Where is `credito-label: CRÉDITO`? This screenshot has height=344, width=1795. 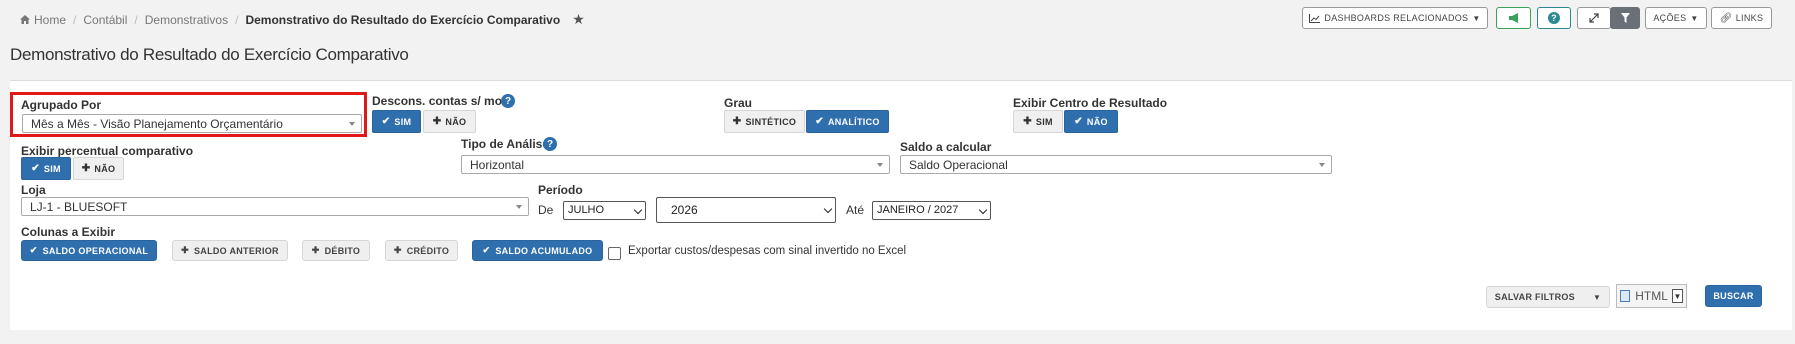
credito-label: CRÉDITO is located at coordinates (428, 250).